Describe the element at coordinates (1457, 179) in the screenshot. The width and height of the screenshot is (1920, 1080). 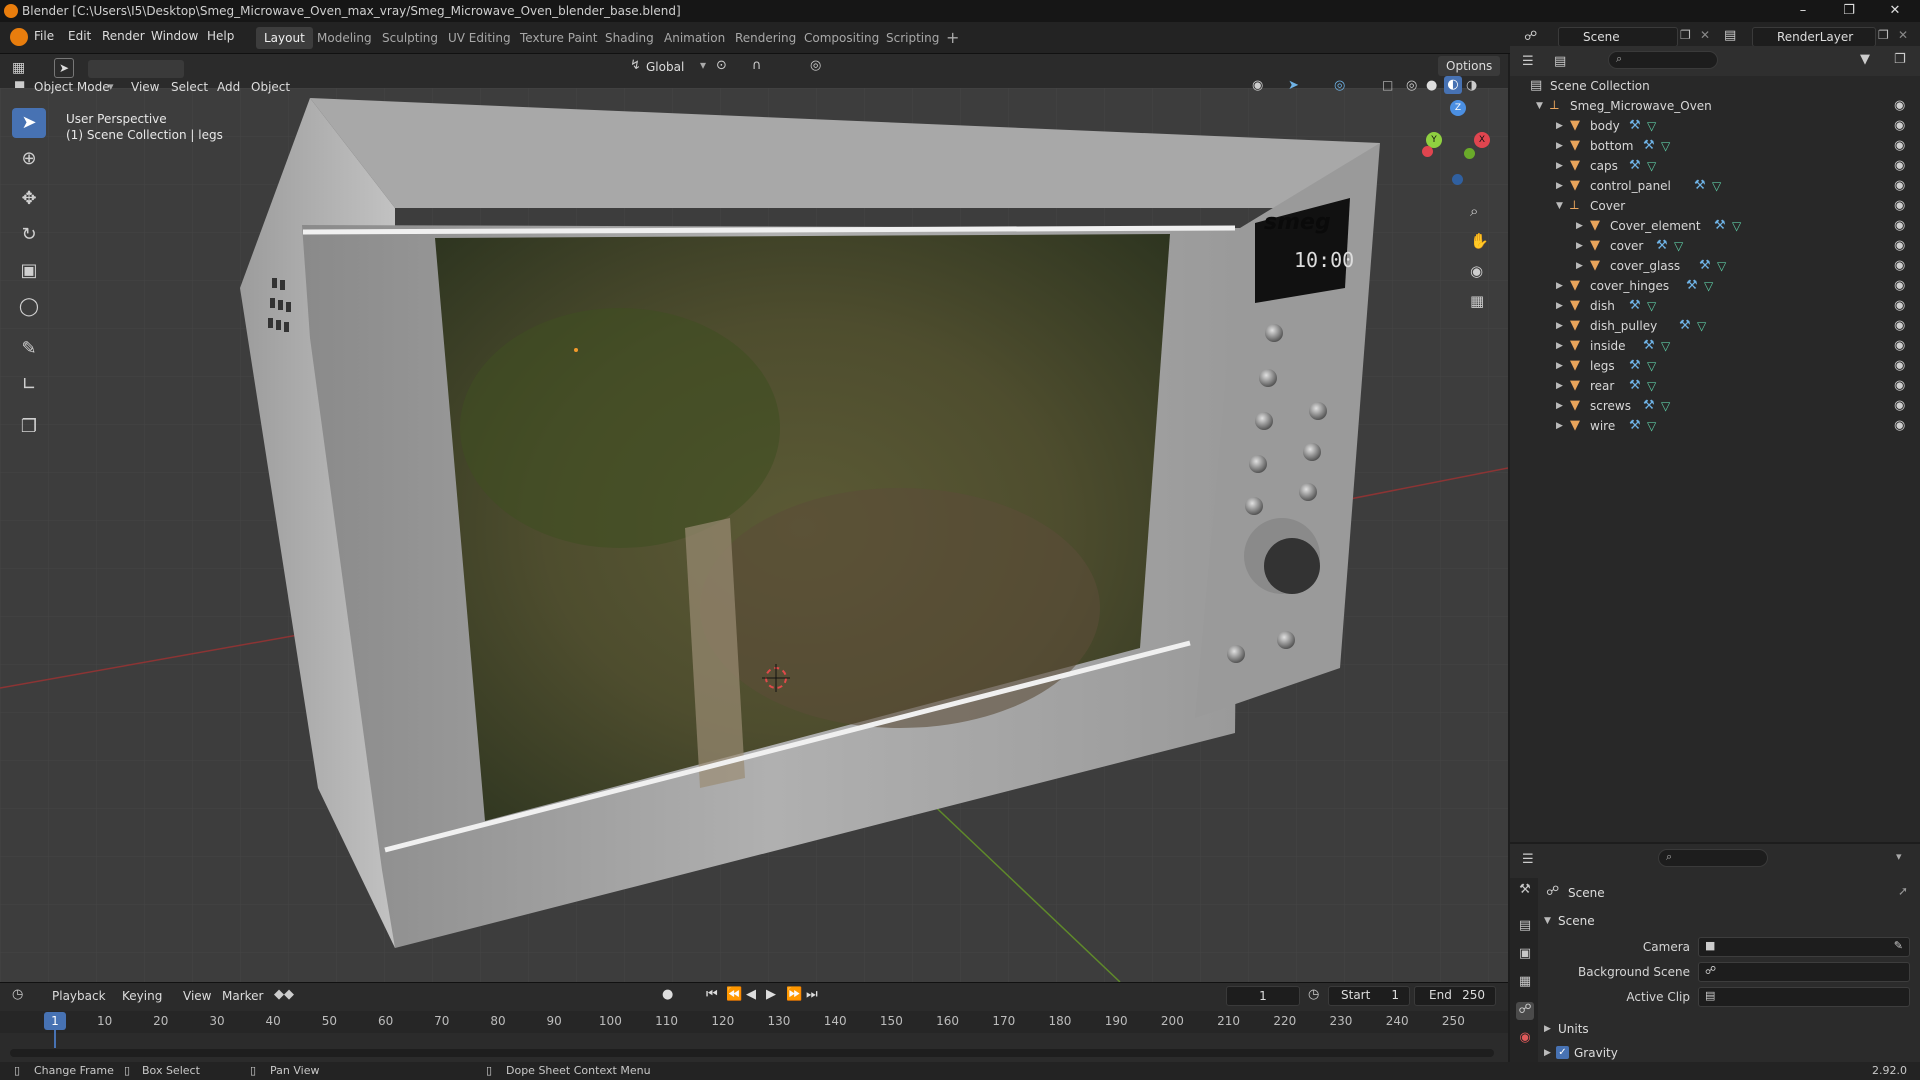
I see `gizmo-neg-z` at that location.